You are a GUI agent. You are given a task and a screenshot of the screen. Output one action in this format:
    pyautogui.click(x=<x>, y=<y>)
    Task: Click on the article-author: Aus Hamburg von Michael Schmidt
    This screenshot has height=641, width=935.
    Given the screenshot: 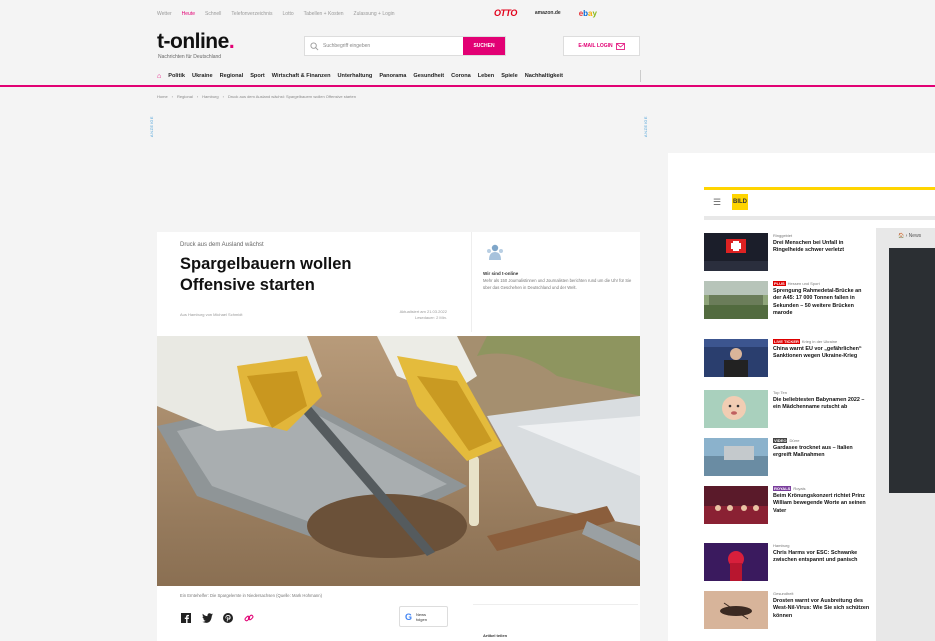 What is the action you would take?
    pyautogui.click(x=211, y=314)
    